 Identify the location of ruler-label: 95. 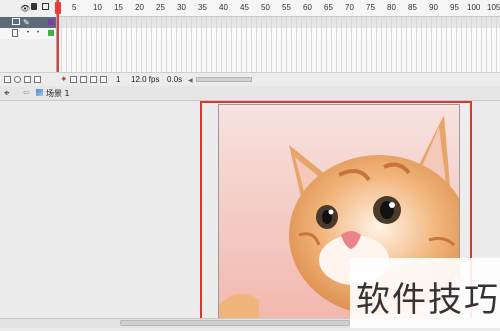
(454, 7).